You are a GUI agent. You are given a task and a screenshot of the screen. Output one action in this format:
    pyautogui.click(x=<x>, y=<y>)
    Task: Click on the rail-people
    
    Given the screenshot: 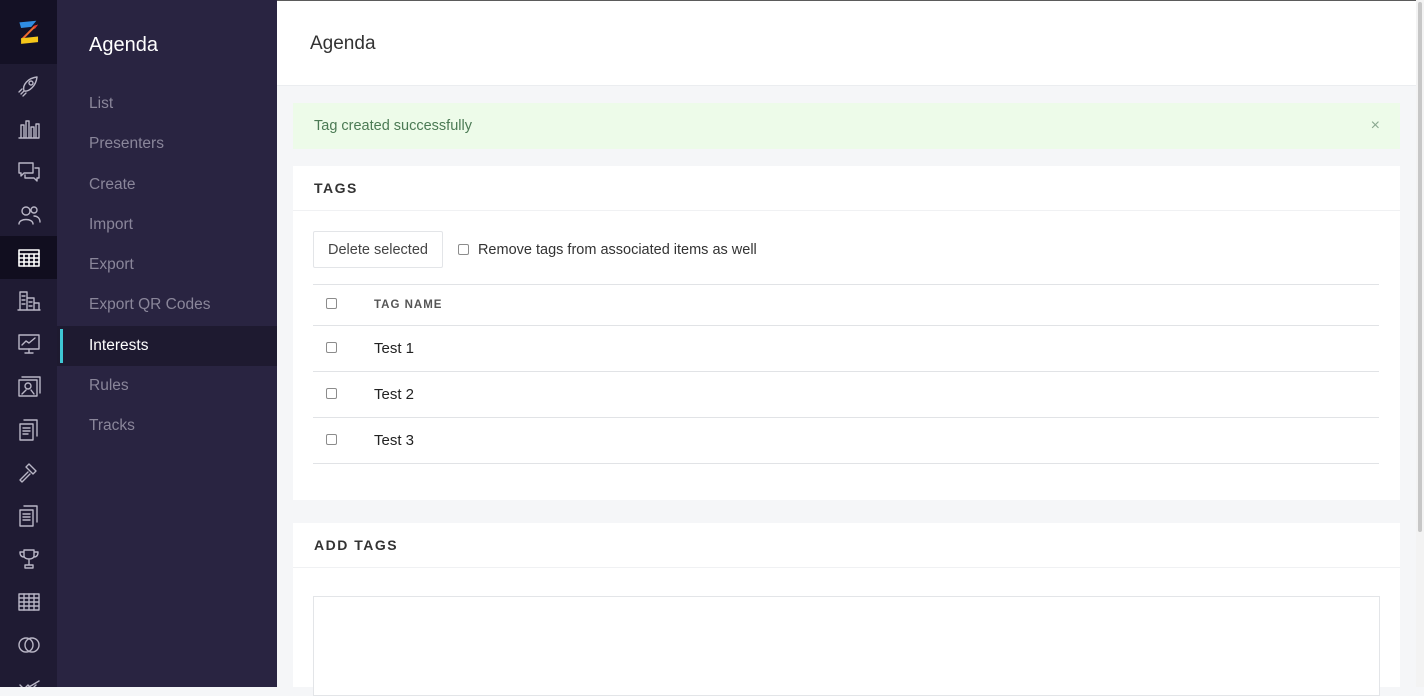 What is the action you would take?
    pyautogui.click(x=28, y=214)
    